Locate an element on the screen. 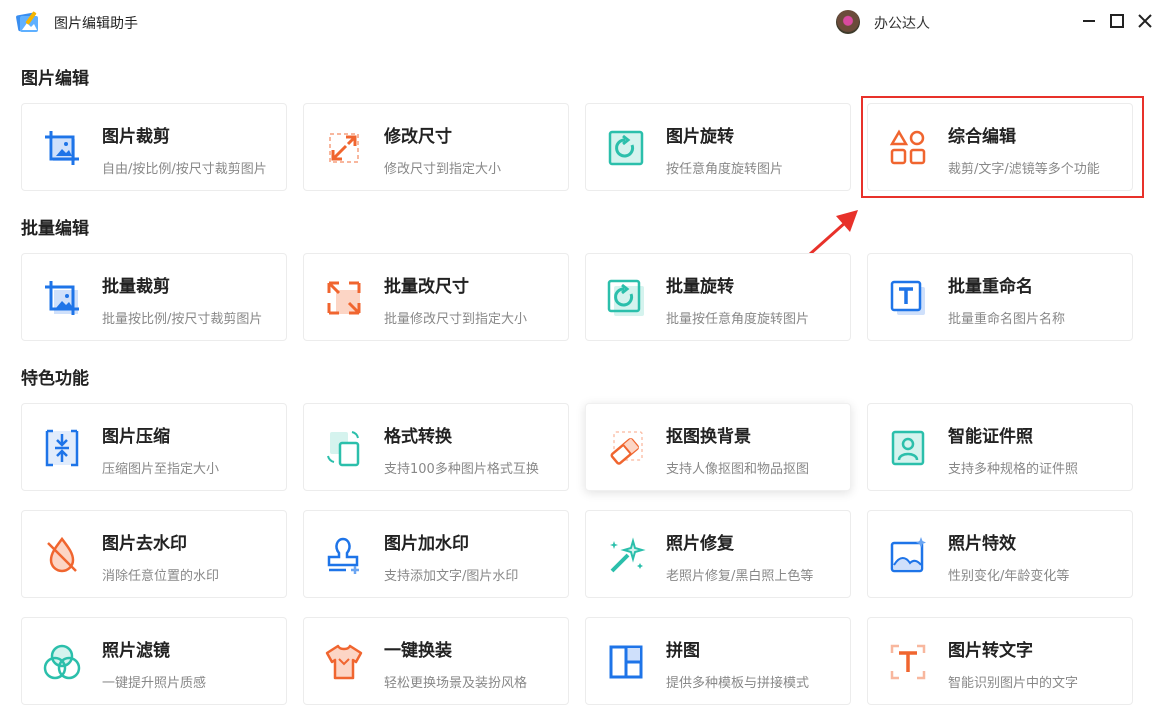 The height and width of the screenshot is (726, 1170). card-title: 修改尺寸 is located at coordinates (418, 137).